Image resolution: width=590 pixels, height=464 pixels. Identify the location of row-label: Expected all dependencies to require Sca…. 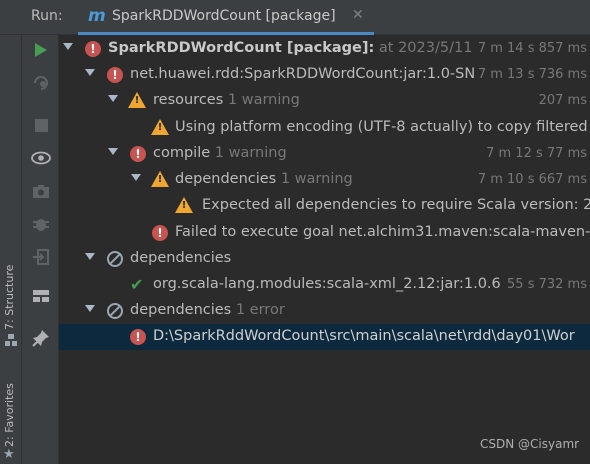
(396, 205).